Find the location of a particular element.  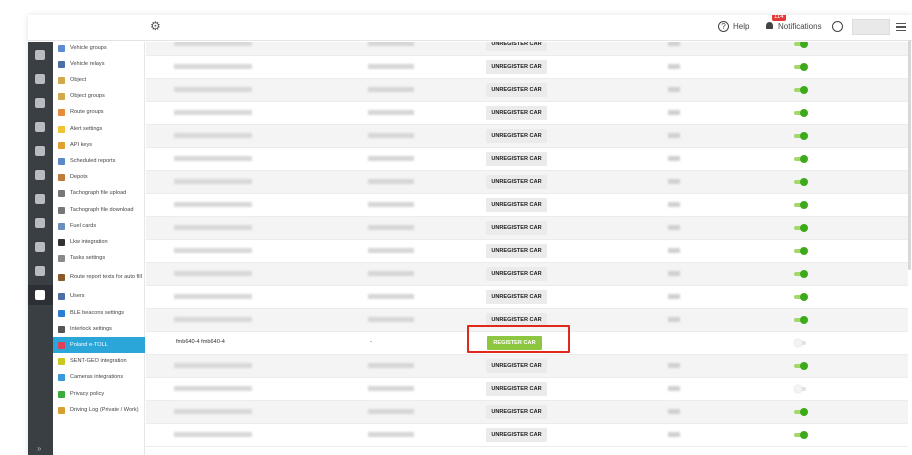

settings-icon is located at coordinates (40, 295).